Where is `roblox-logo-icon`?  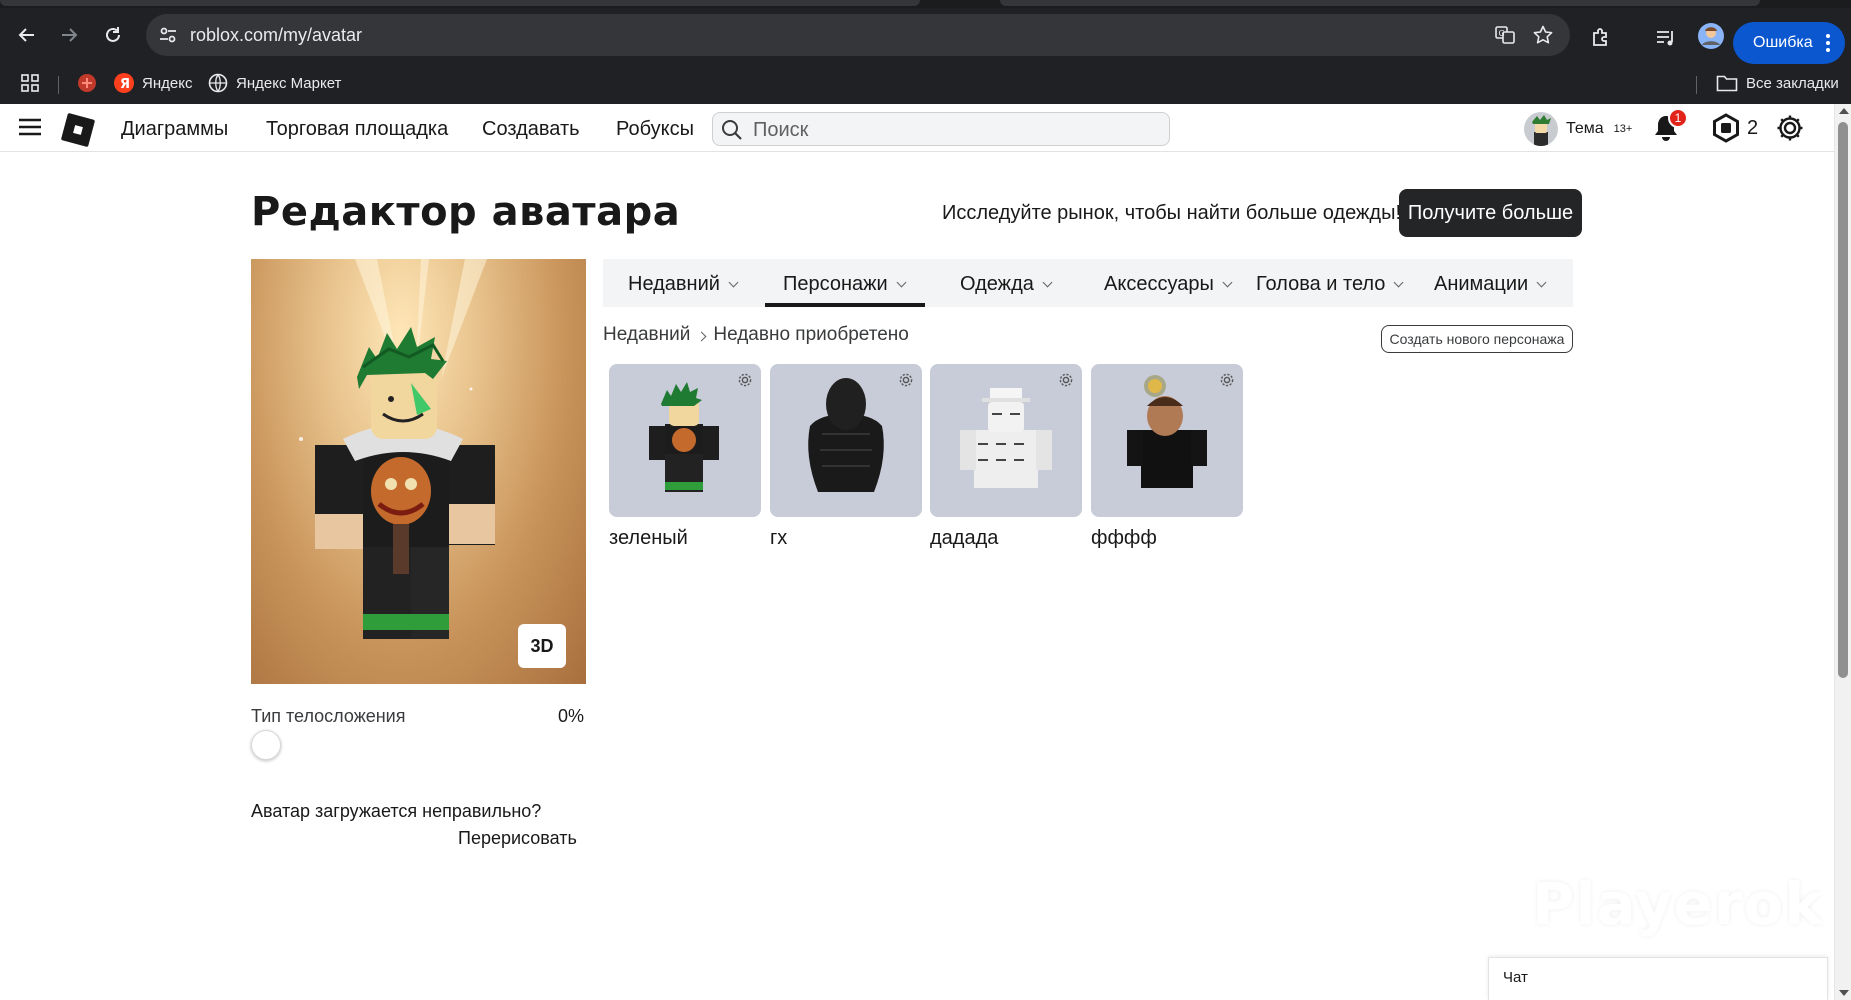
roblox-logo-icon is located at coordinates (78, 132).